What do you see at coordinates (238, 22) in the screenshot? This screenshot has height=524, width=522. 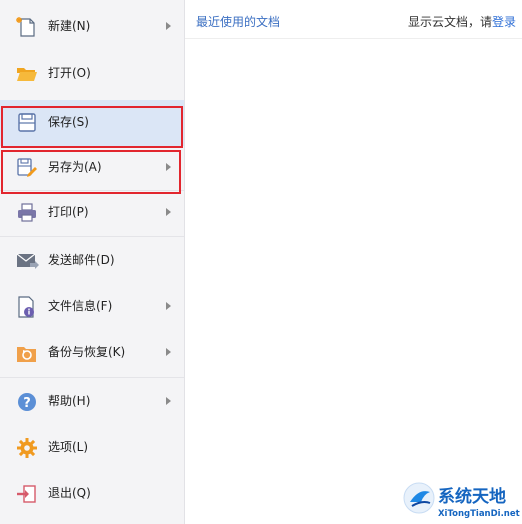 I see `recent-documents-title: 最近使用的文档` at bounding box center [238, 22].